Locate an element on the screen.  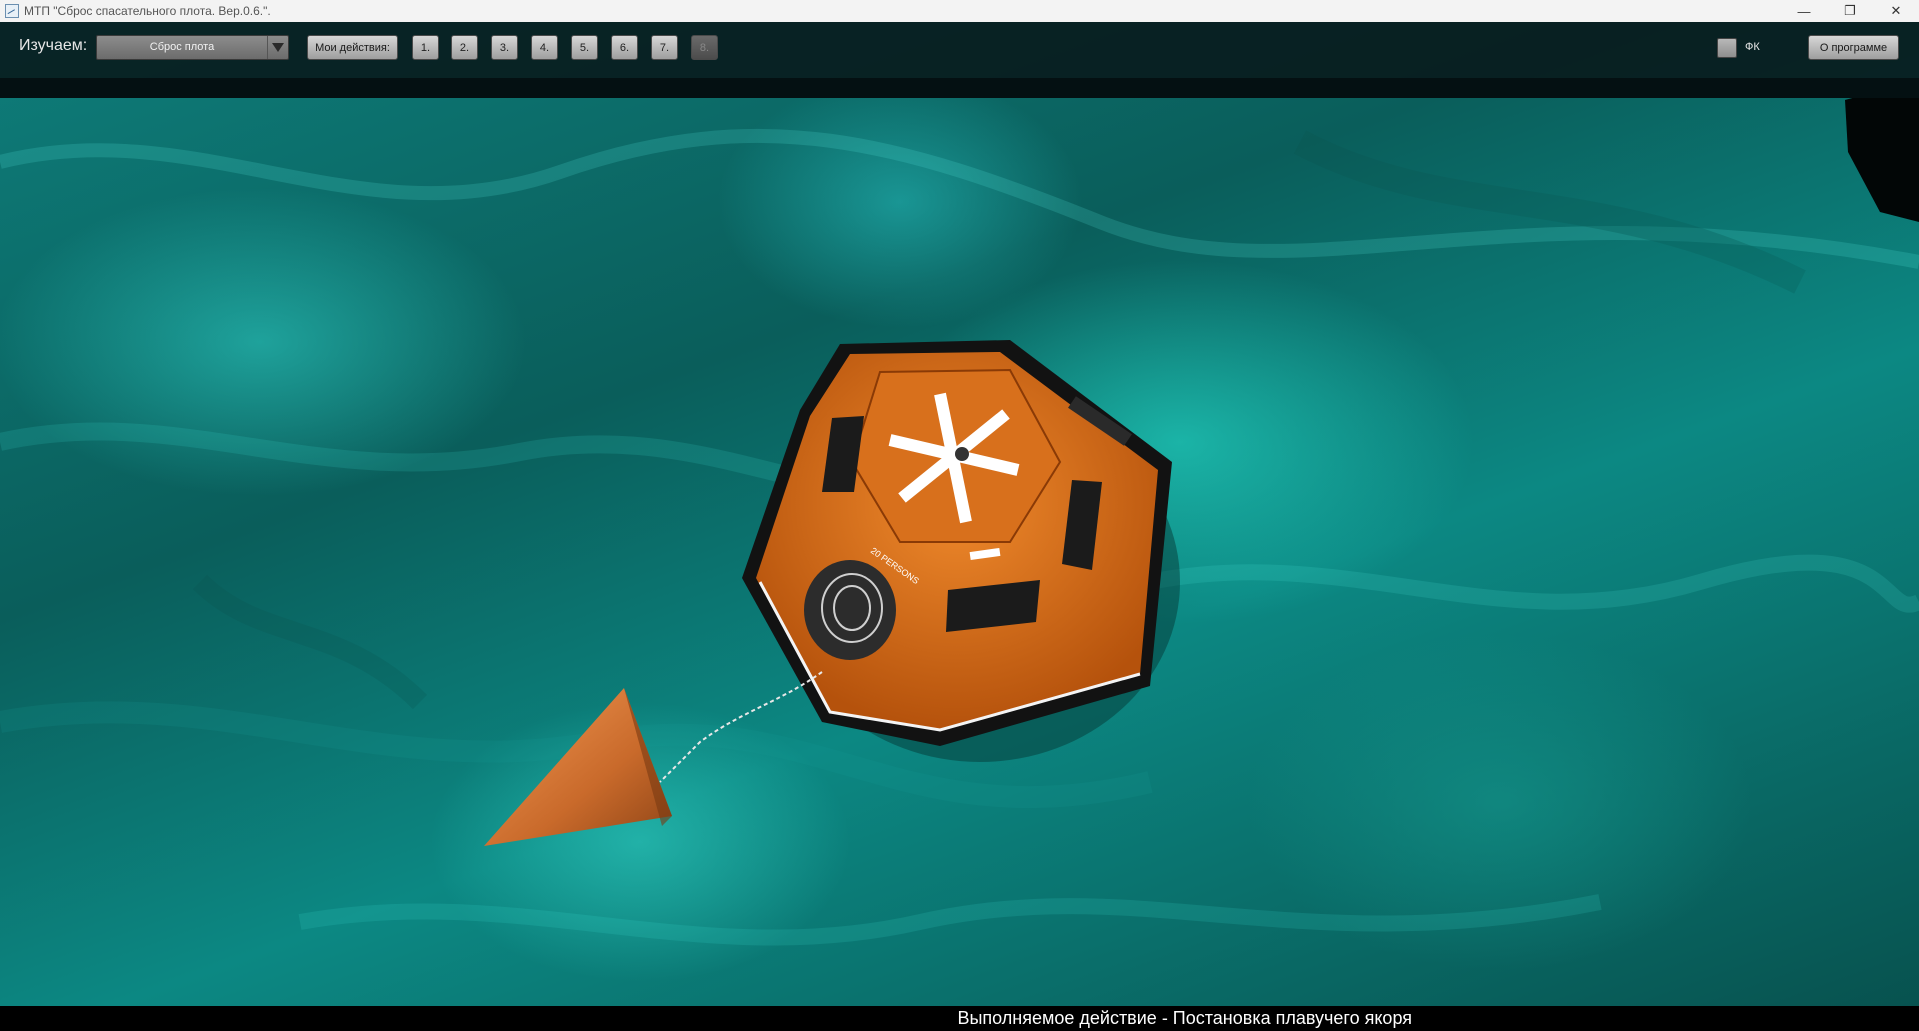
chevron-down-icon is located at coordinates (277, 47).